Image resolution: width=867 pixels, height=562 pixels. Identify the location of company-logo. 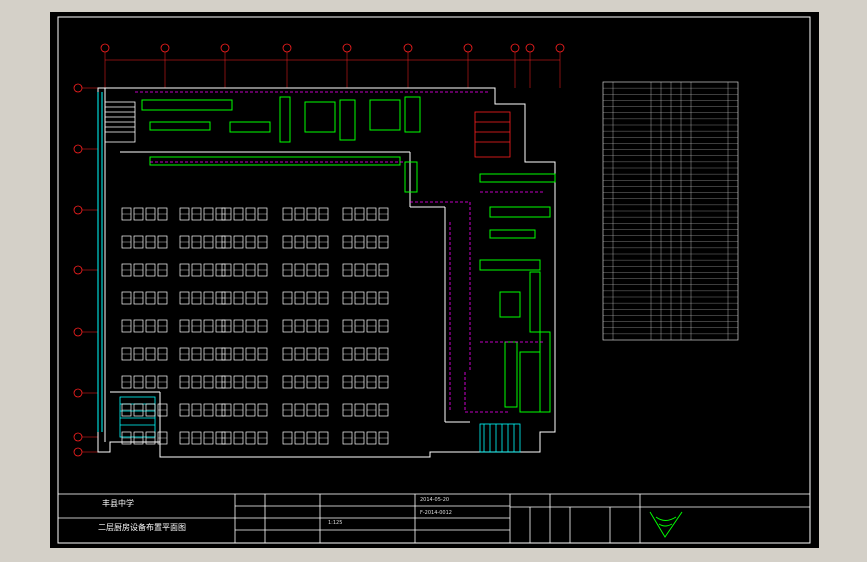
(666, 524).